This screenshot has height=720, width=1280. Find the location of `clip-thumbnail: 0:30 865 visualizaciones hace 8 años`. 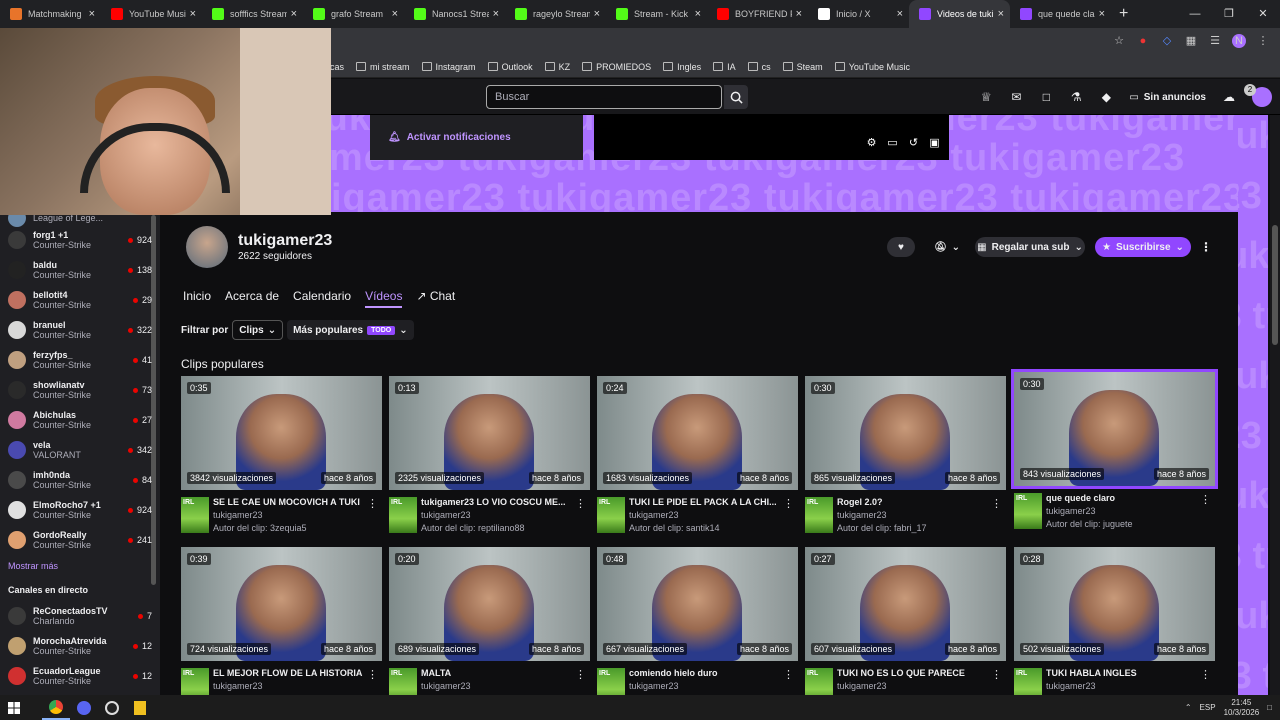

clip-thumbnail: 0:30 865 visualizaciones hace 8 años is located at coordinates (905, 433).